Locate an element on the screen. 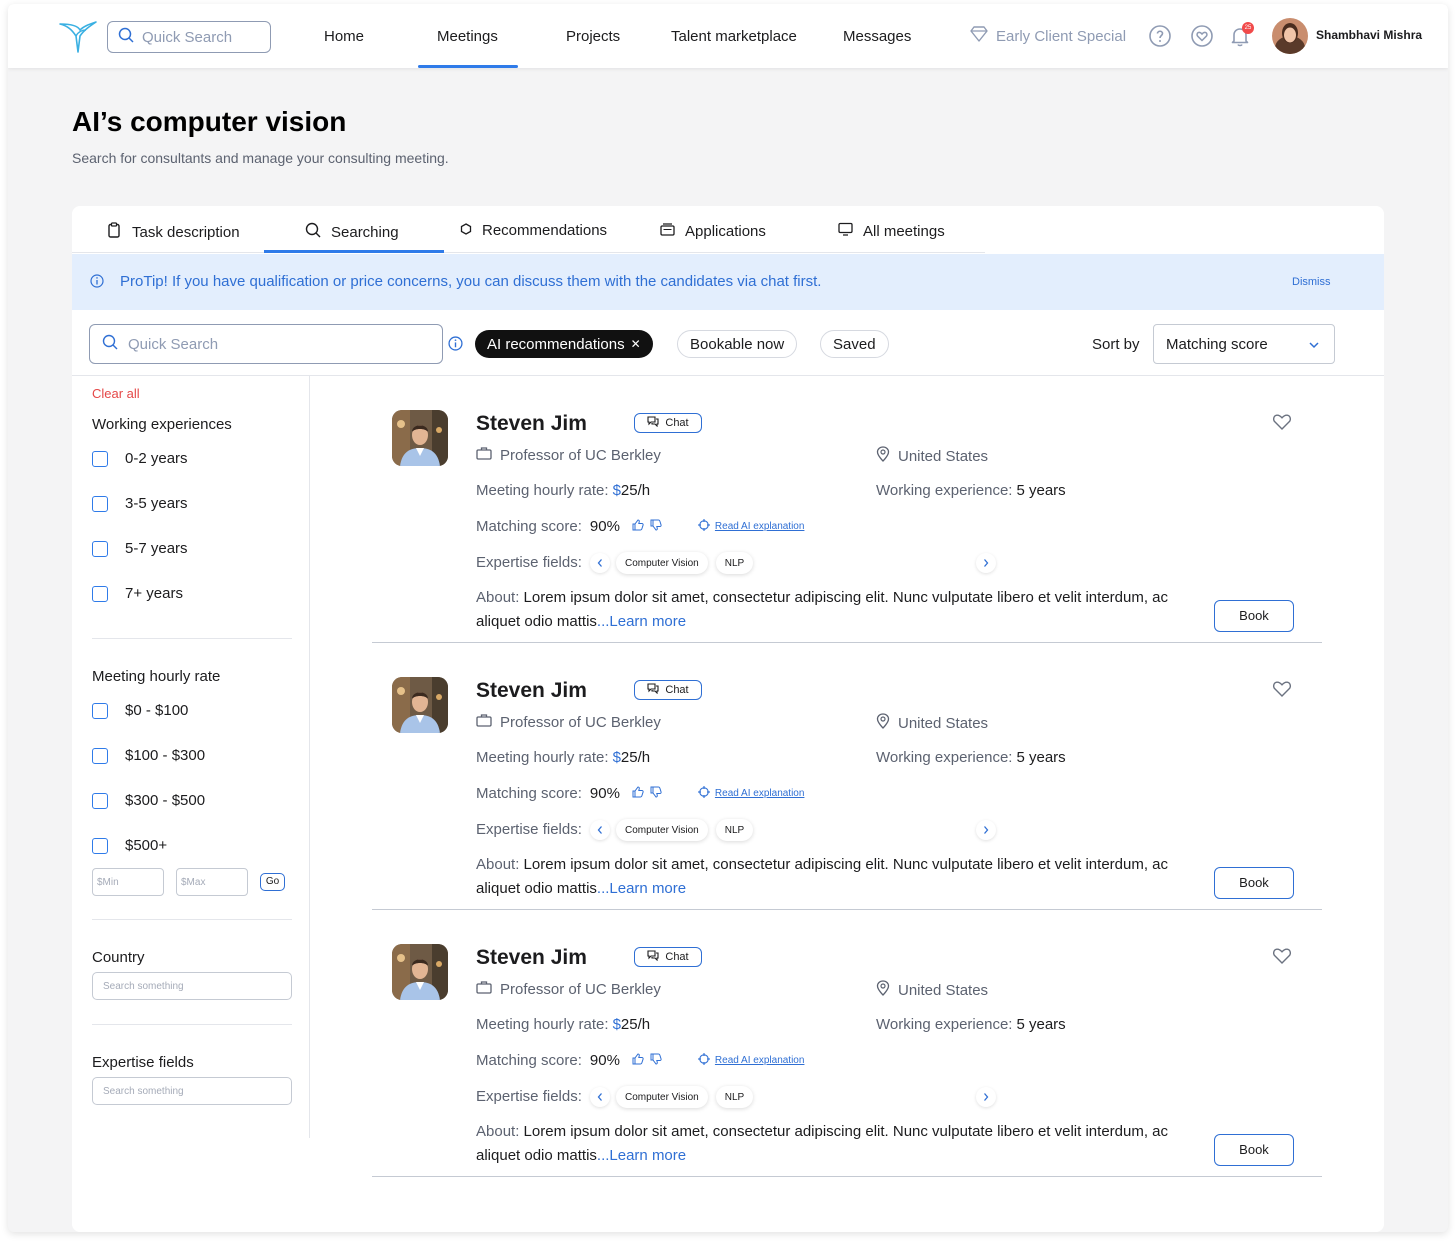  nav-projects: Projects is located at coordinates (593, 36).